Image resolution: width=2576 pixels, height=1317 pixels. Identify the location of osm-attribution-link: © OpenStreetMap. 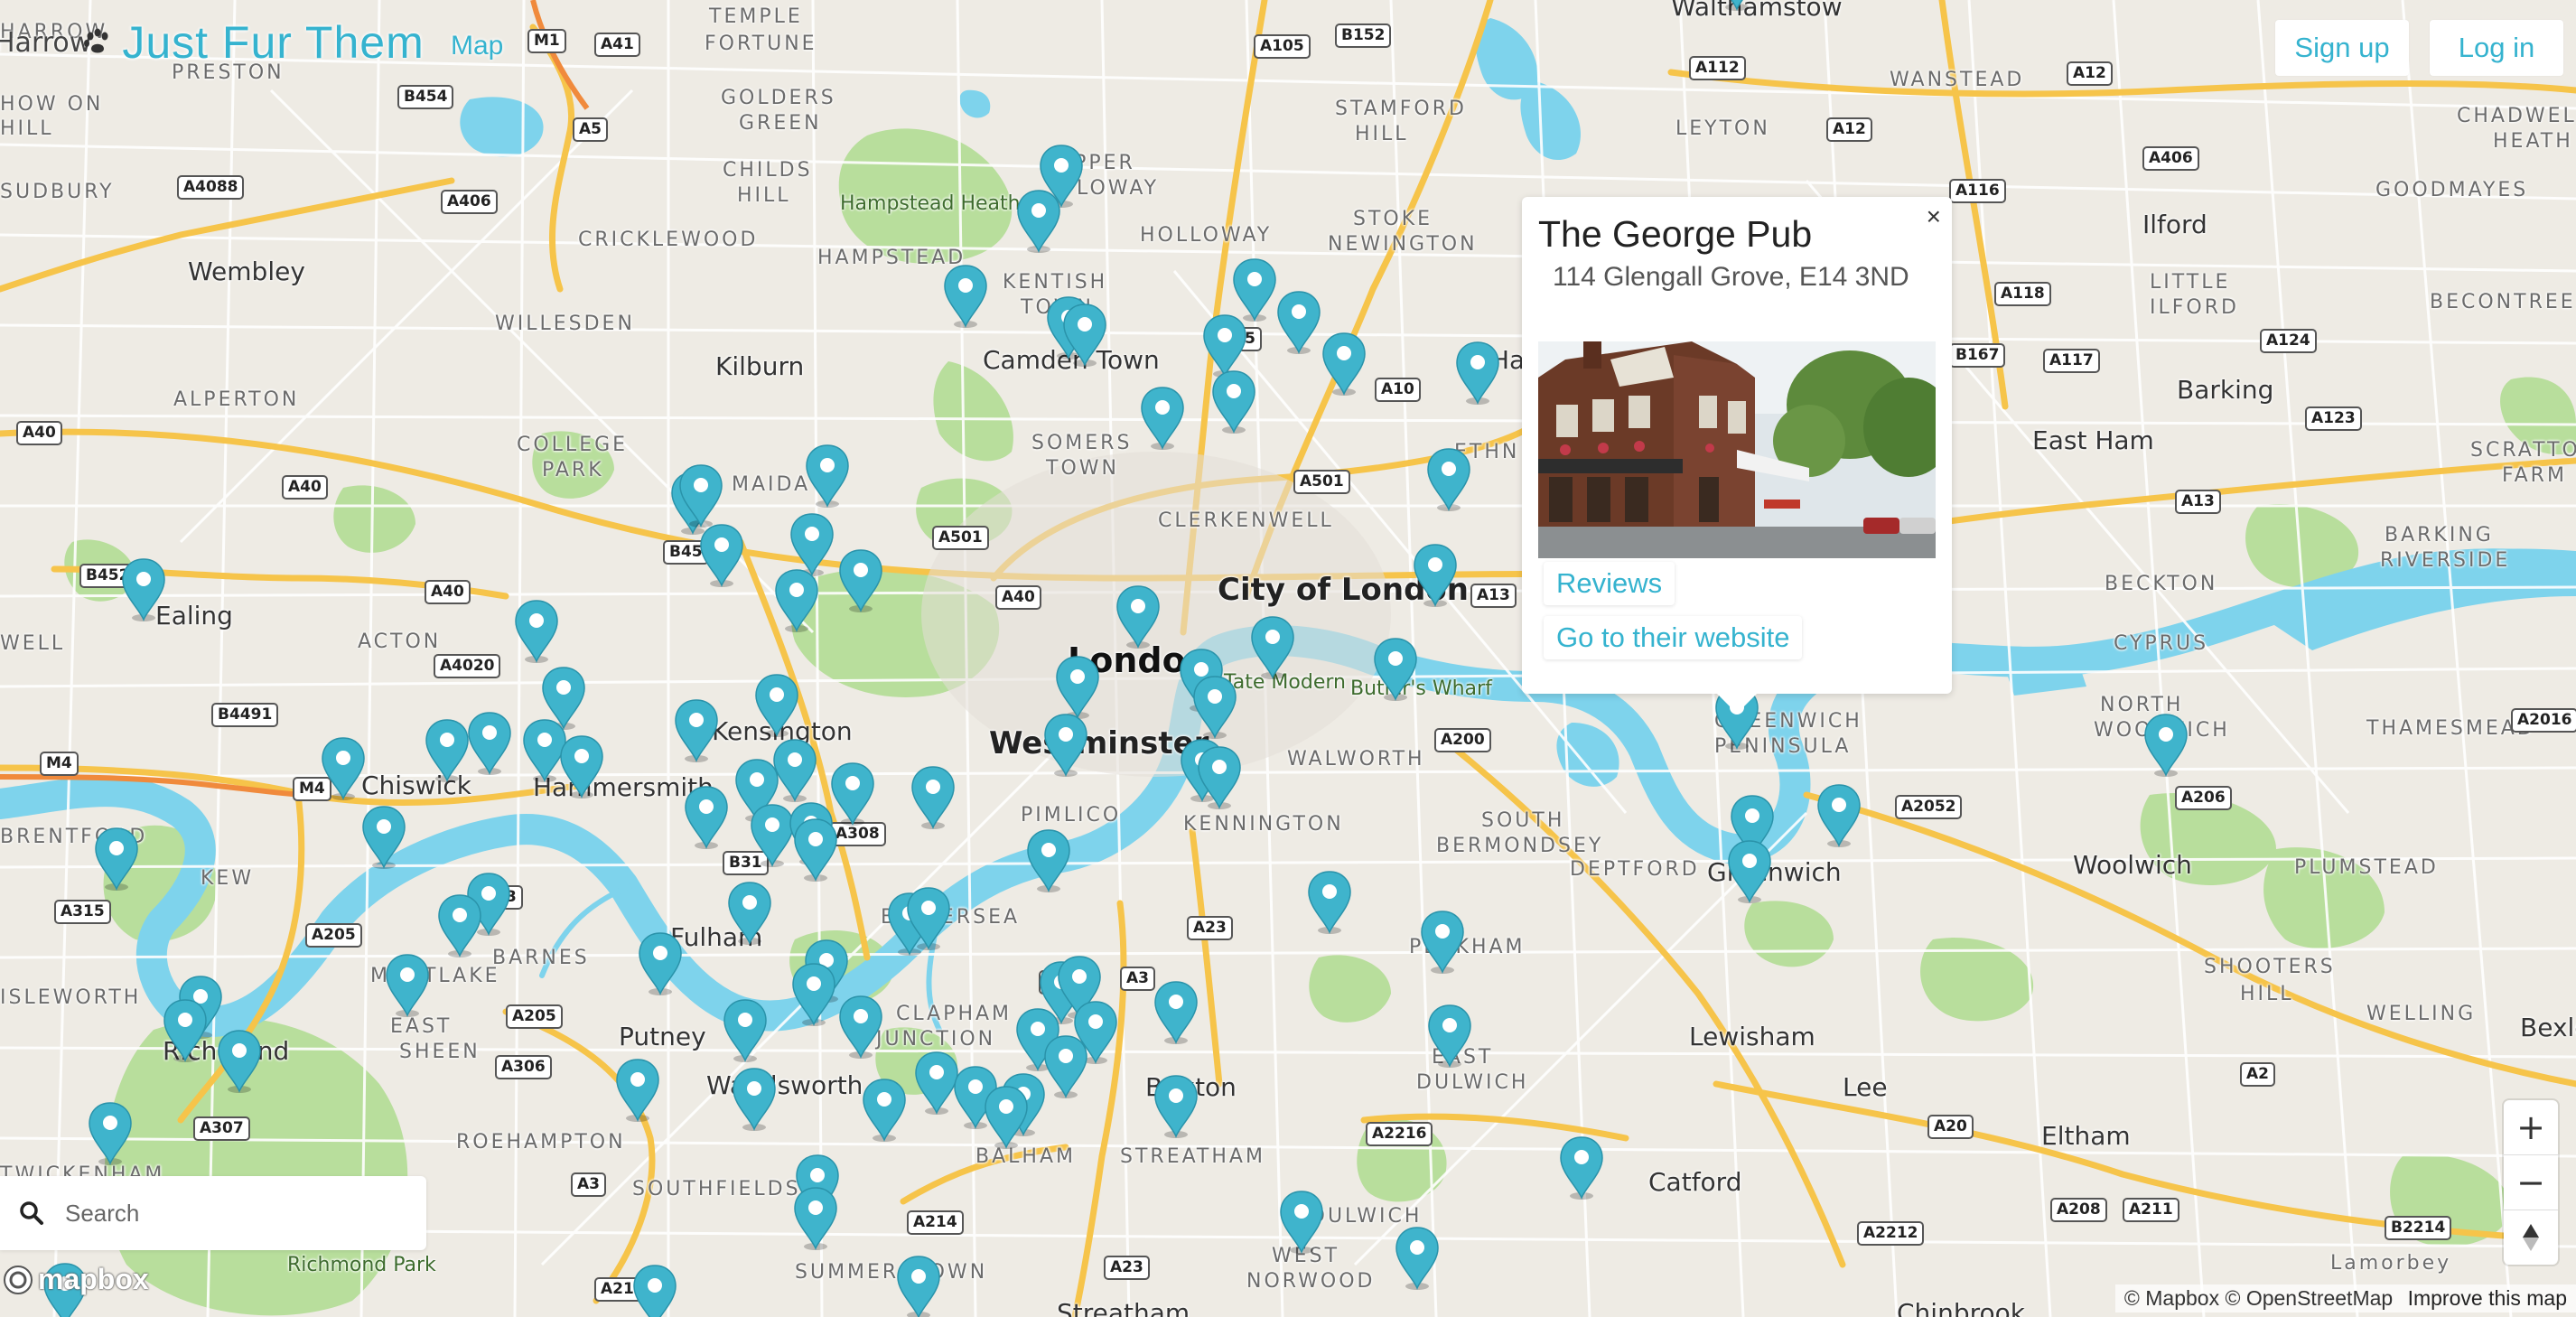
(2309, 1298).